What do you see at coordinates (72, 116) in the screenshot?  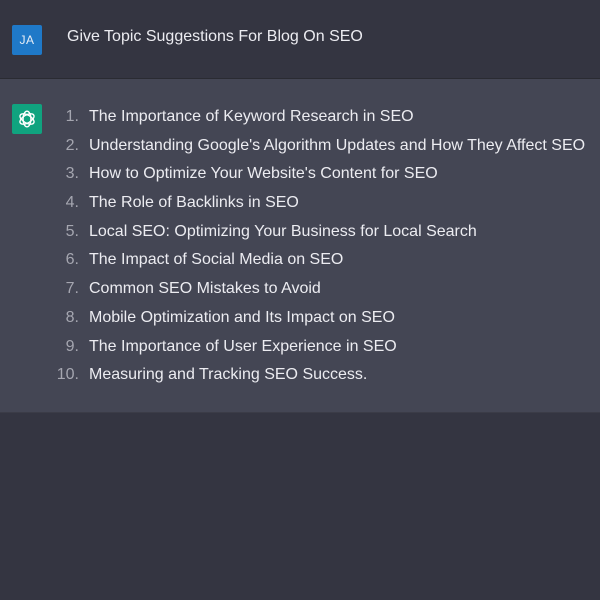 I see `list-item-number: 1.` at bounding box center [72, 116].